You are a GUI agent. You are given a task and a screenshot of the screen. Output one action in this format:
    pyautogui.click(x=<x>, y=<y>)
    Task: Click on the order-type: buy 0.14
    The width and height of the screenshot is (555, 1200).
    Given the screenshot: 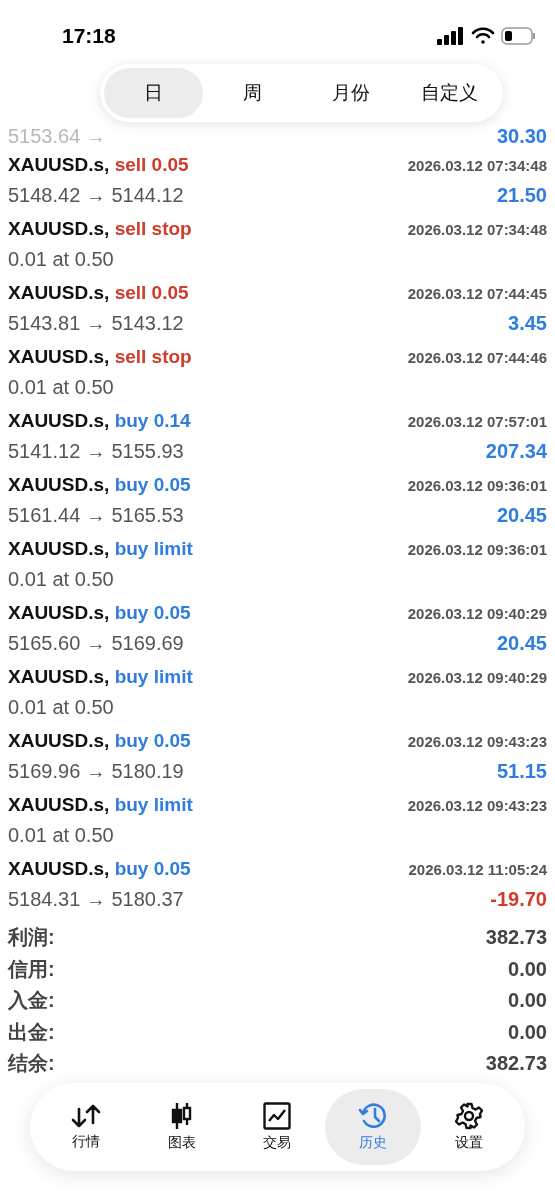 What is the action you would take?
    pyautogui.click(x=152, y=420)
    